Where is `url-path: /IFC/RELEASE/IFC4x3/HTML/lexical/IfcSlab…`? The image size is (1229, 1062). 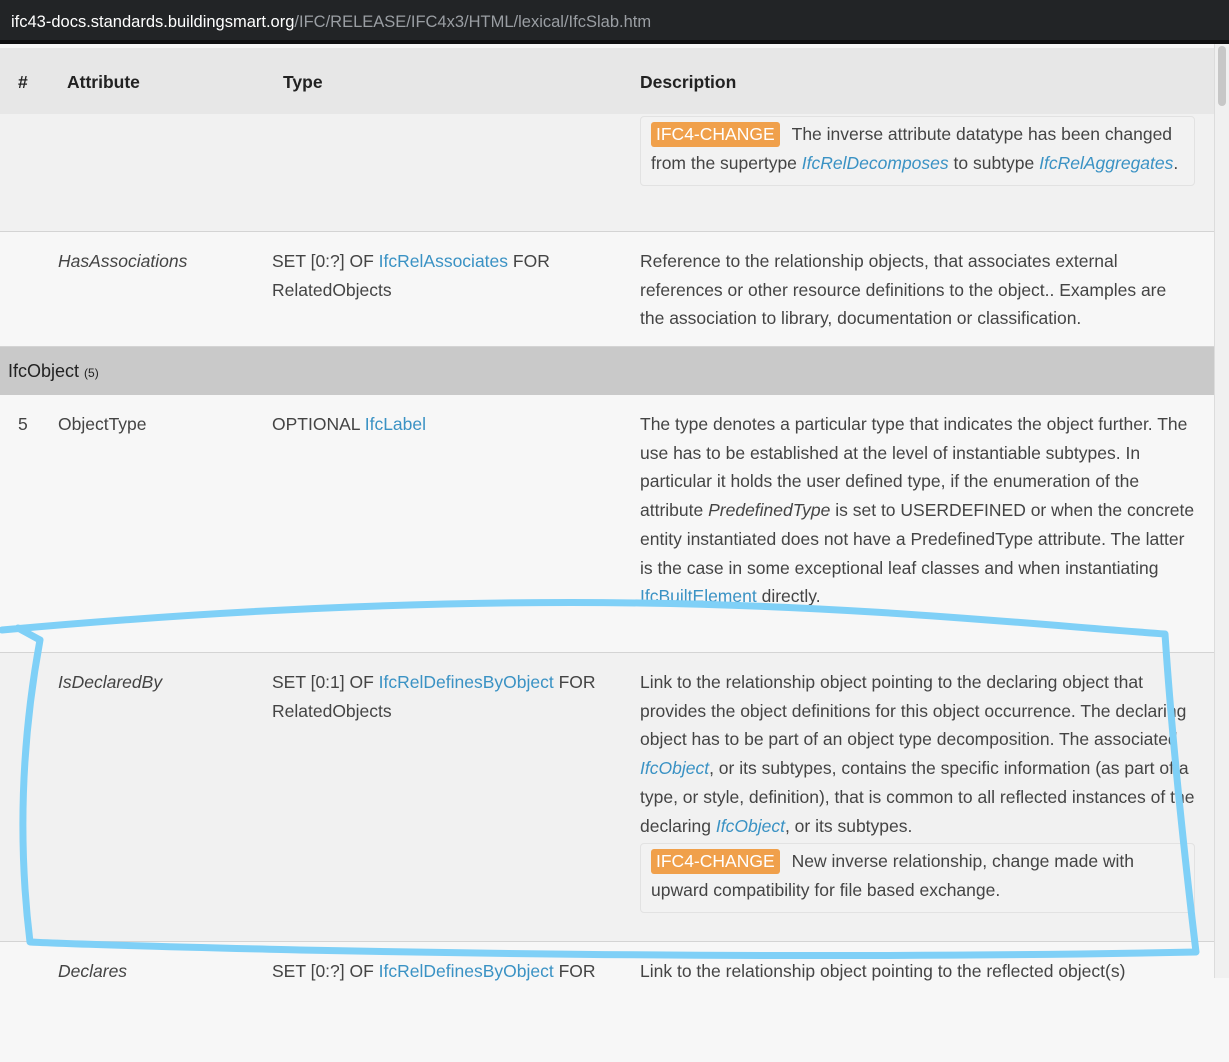
url-path: /IFC/RELEASE/IFC4x3/HTML/lexical/IfcSlab… is located at coordinates (473, 22).